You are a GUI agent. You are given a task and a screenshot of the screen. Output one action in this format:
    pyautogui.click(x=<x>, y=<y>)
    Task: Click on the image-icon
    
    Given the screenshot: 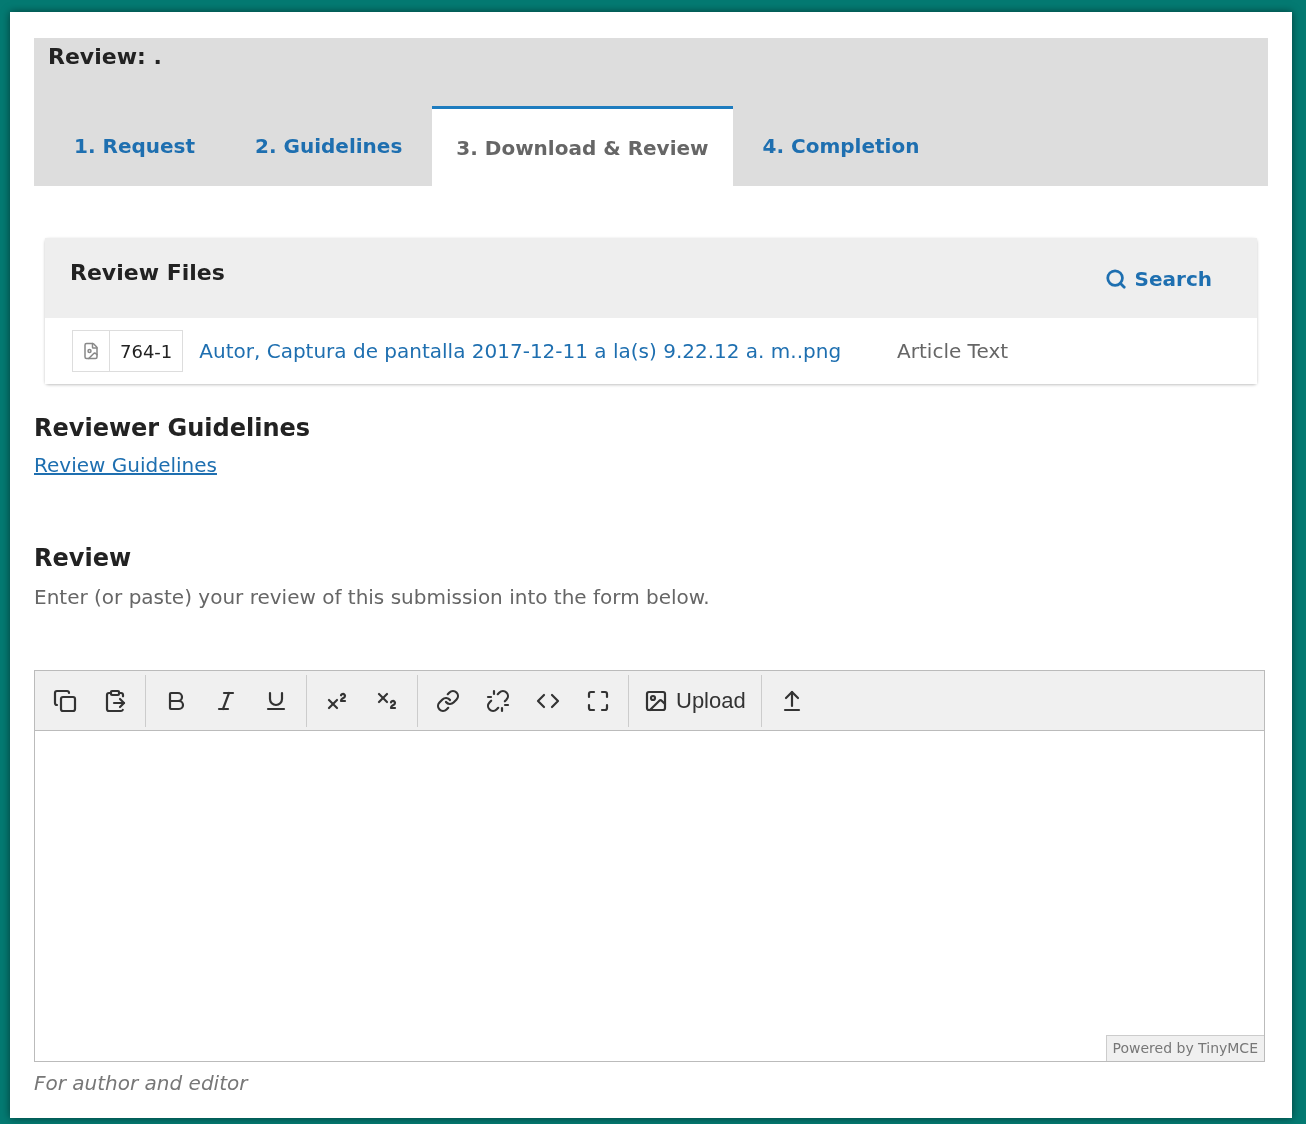 What is the action you would take?
    pyautogui.click(x=656, y=700)
    